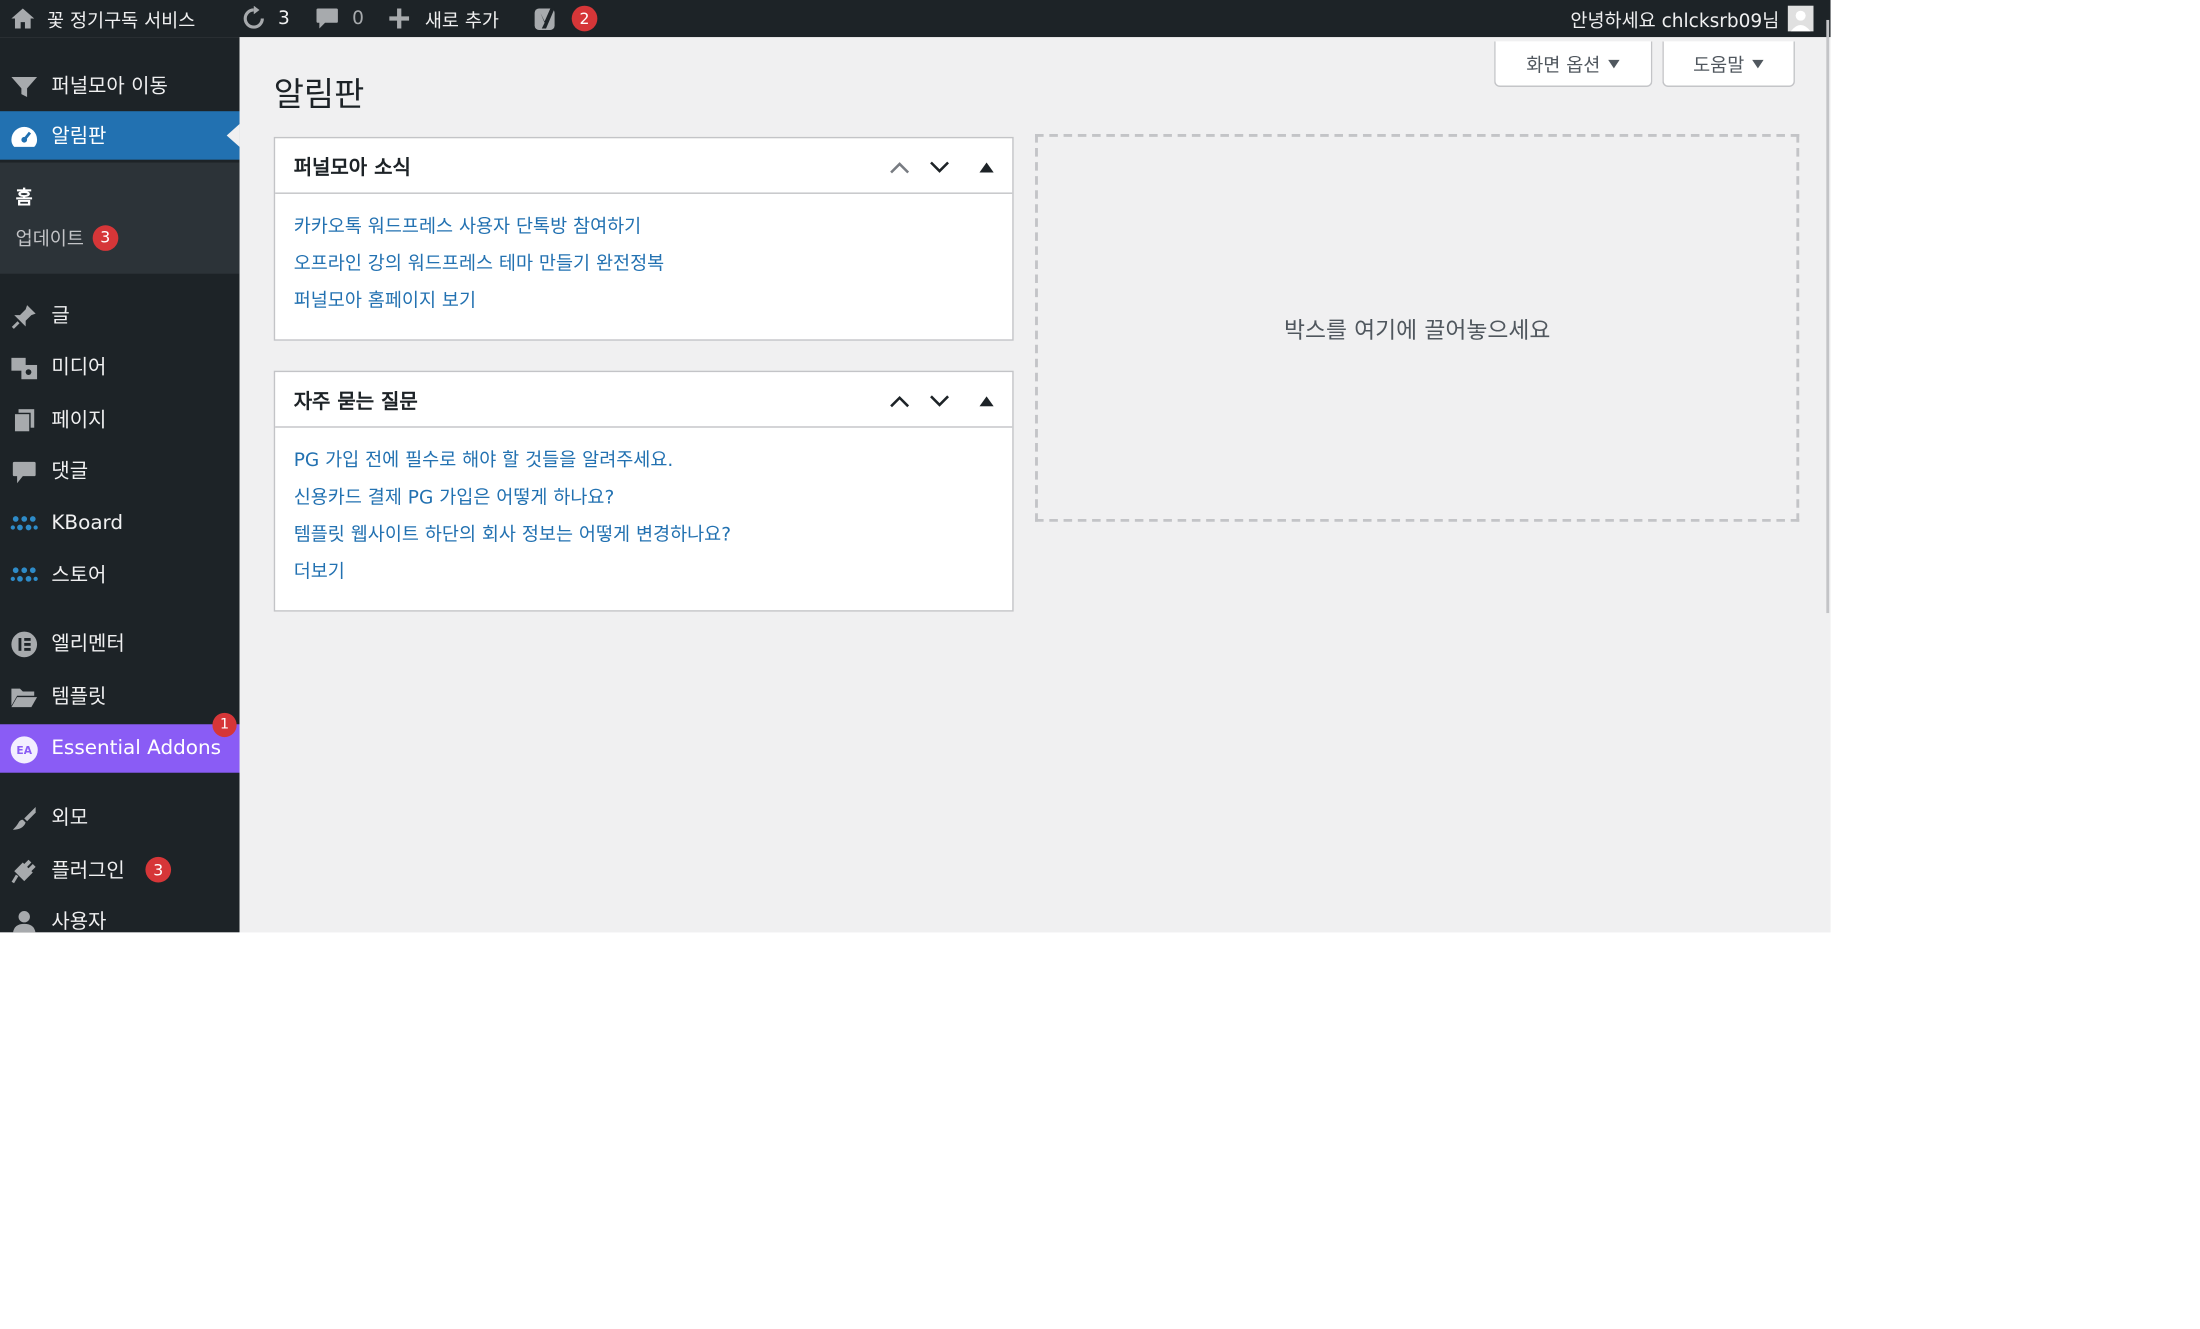  What do you see at coordinates (79, 576) in the screenshot?
I see `sidebar-item-label: 스토어` at bounding box center [79, 576].